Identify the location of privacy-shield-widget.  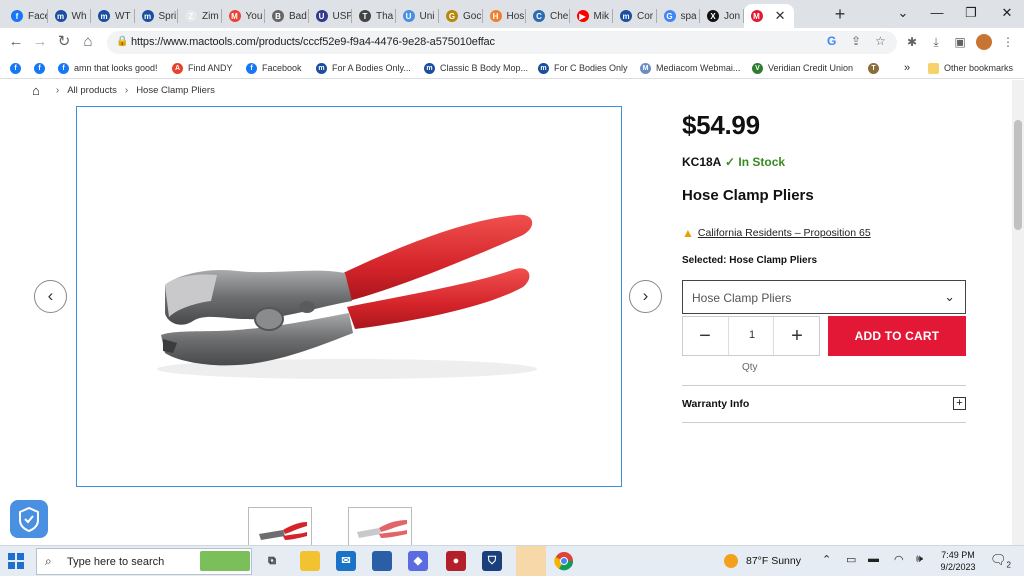
(29, 519).